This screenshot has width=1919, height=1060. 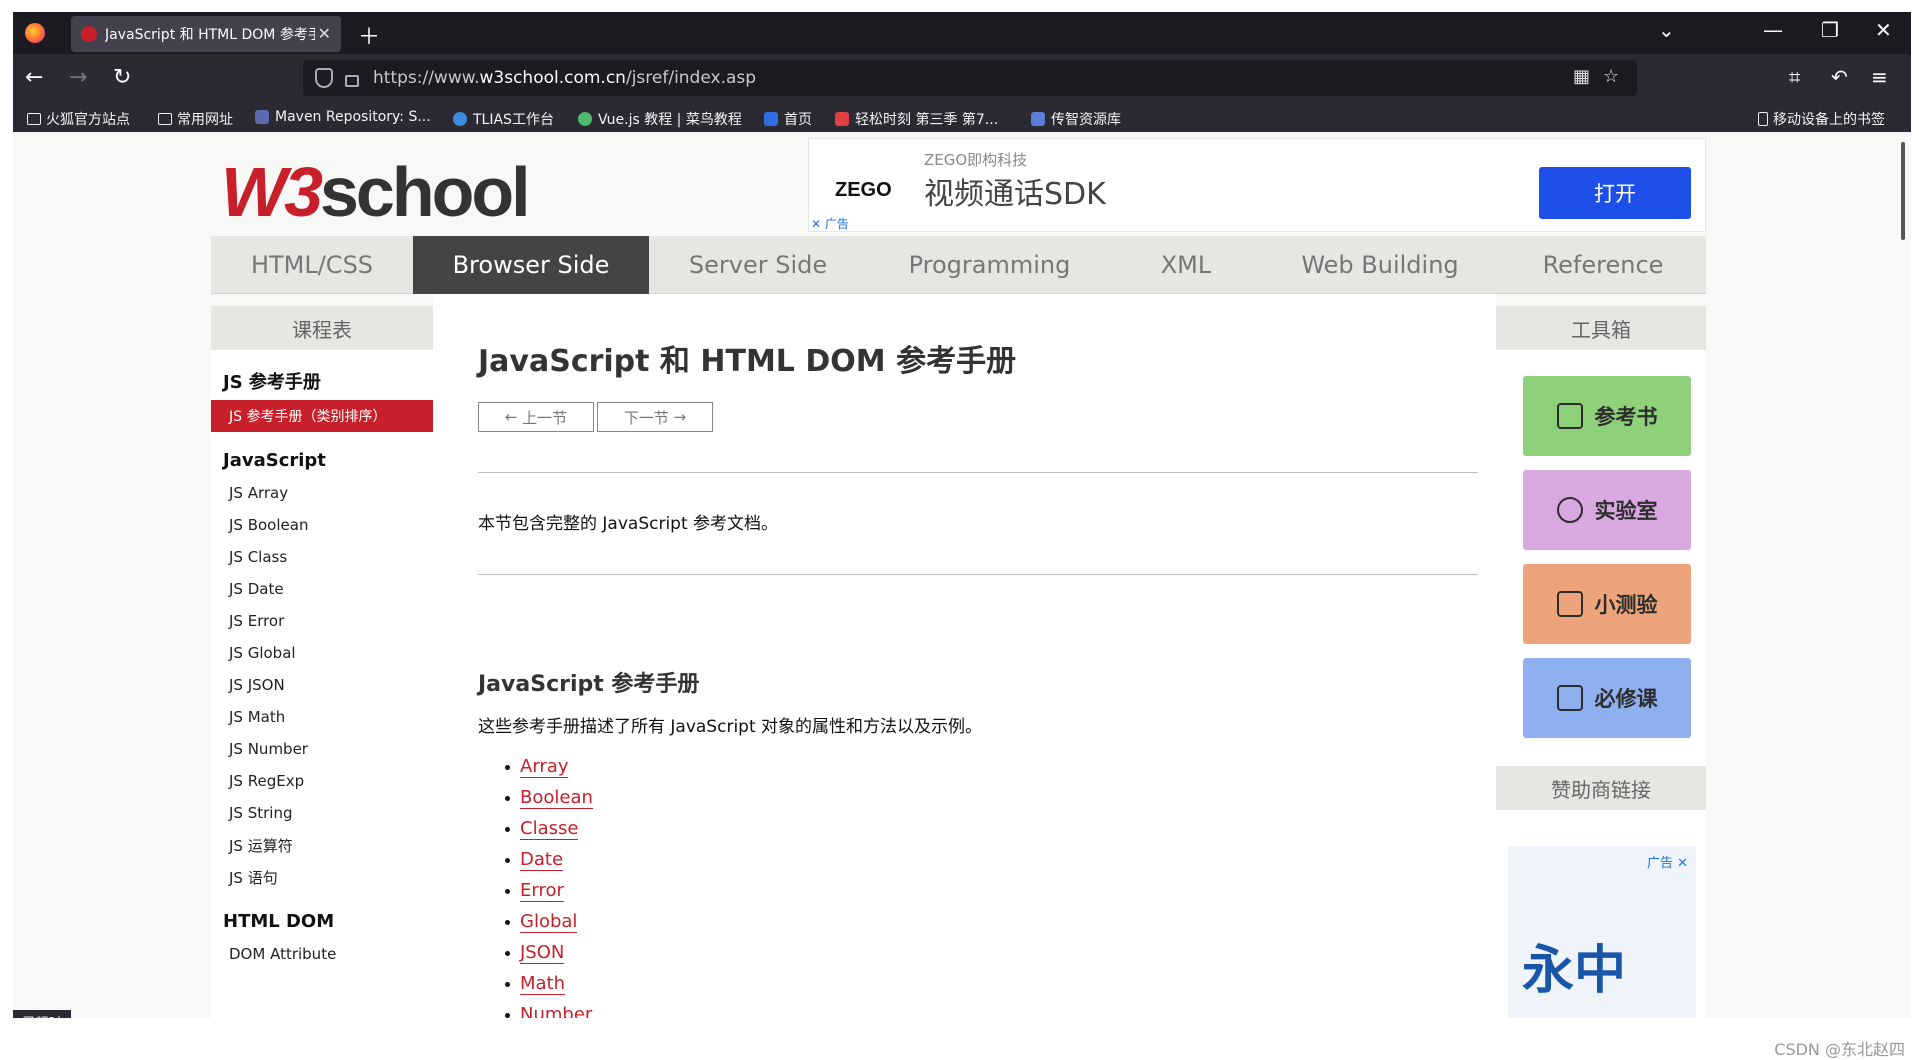 I want to click on tab-title: JavaScript 和 HTML DOM 参考手册, so click(x=210, y=35).